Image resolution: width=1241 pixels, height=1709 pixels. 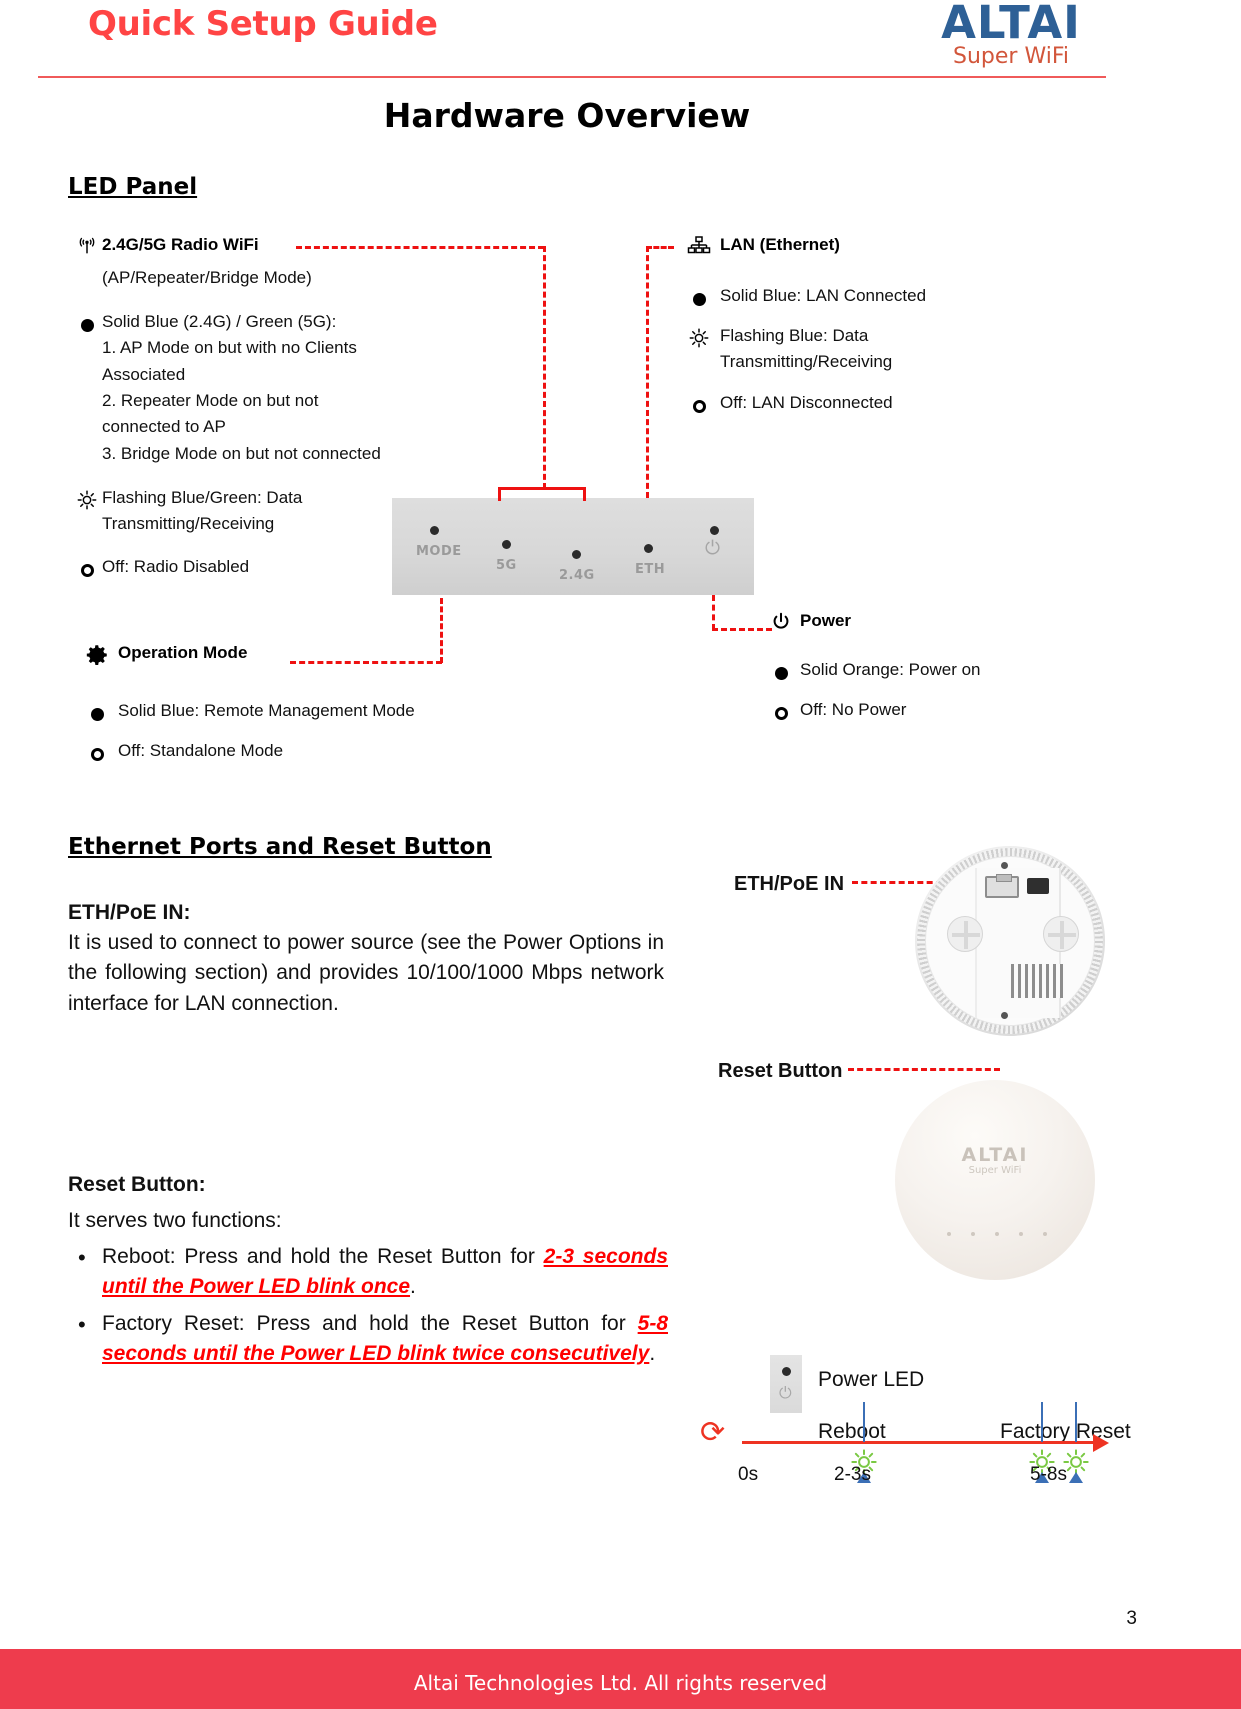 I want to click on power-led-label: Power LED, so click(x=871, y=1379).